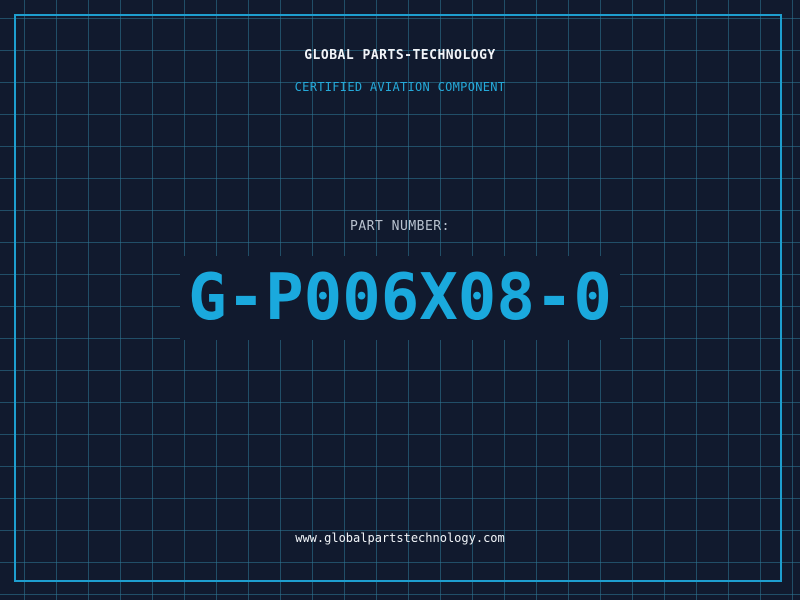 This screenshot has height=600, width=800. I want to click on part-number-value: G-P006X08-0, so click(400, 298).